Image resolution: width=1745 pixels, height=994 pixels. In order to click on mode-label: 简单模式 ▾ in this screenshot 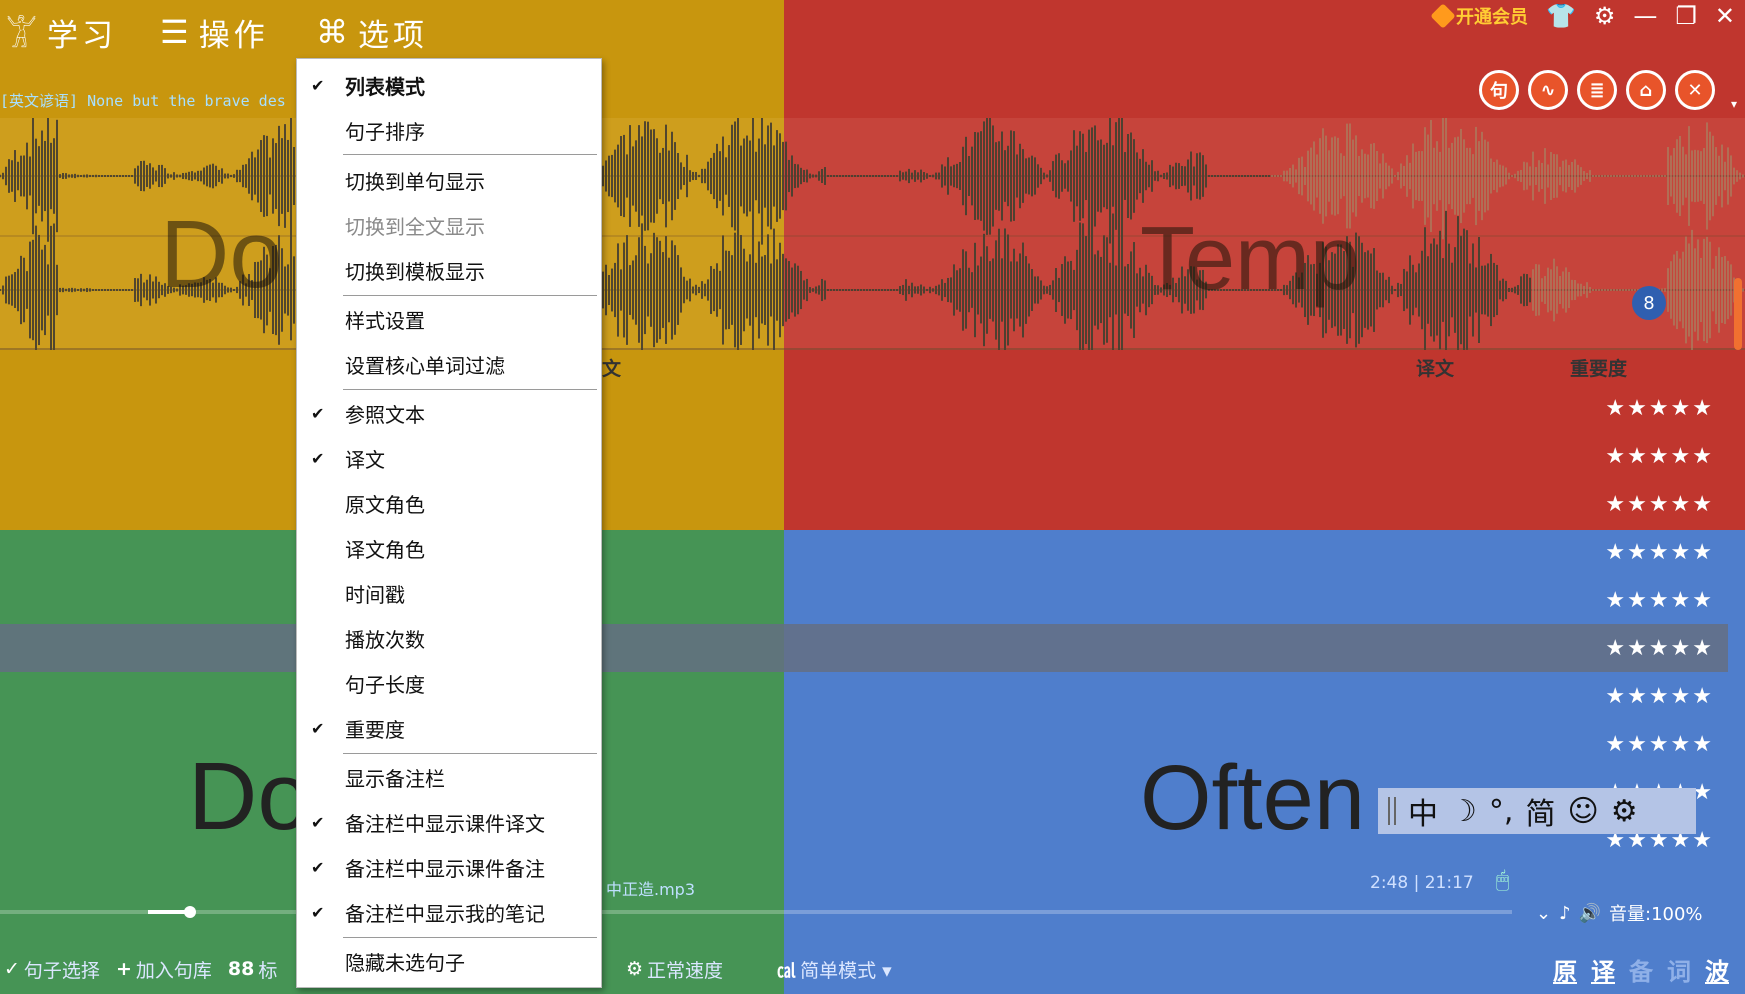, I will do `click(846, 970)`.